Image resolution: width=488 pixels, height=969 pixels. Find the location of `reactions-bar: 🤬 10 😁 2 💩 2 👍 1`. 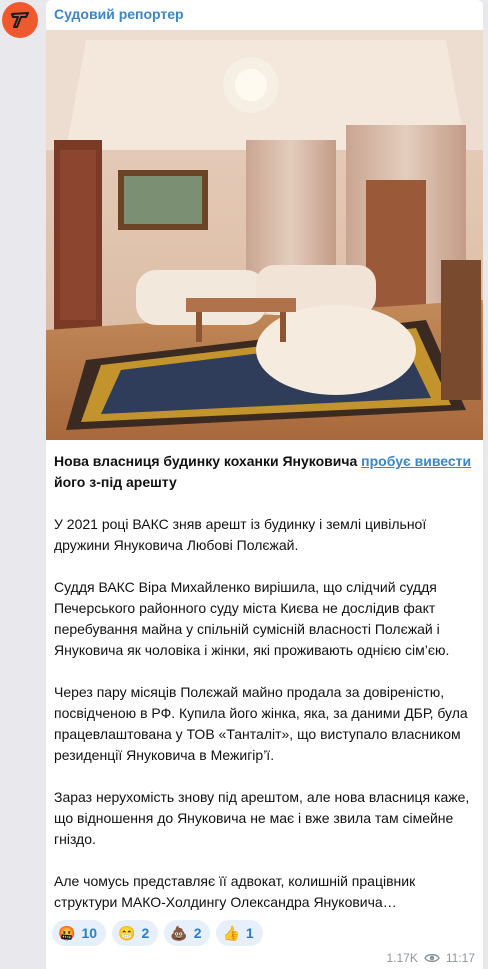

reactions-bar: 🤬 10 😁 2 💩 2 👍 1 is located at coordinates (157, 933).